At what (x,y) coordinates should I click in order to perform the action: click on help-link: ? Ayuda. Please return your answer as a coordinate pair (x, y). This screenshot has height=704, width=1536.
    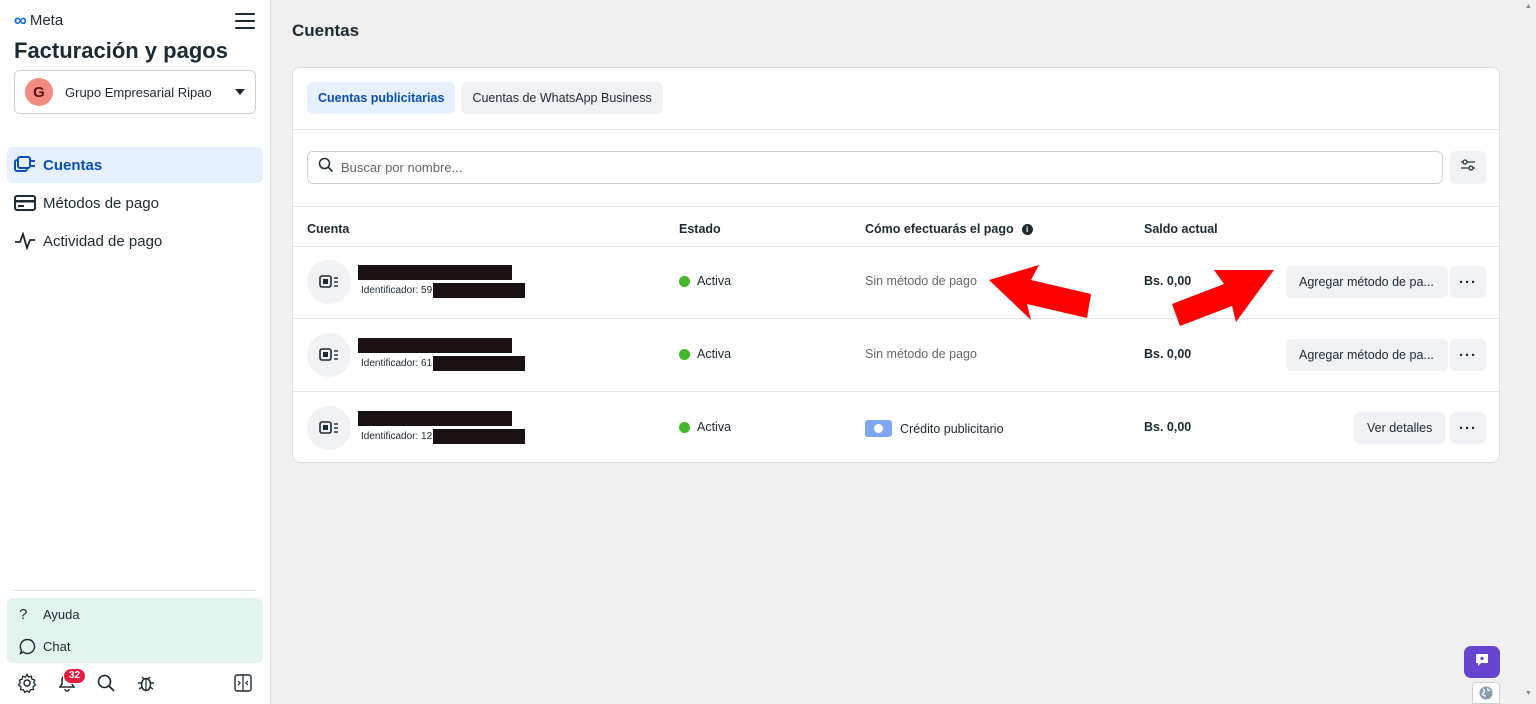
    Looking at the image, I should click on (135, 614).